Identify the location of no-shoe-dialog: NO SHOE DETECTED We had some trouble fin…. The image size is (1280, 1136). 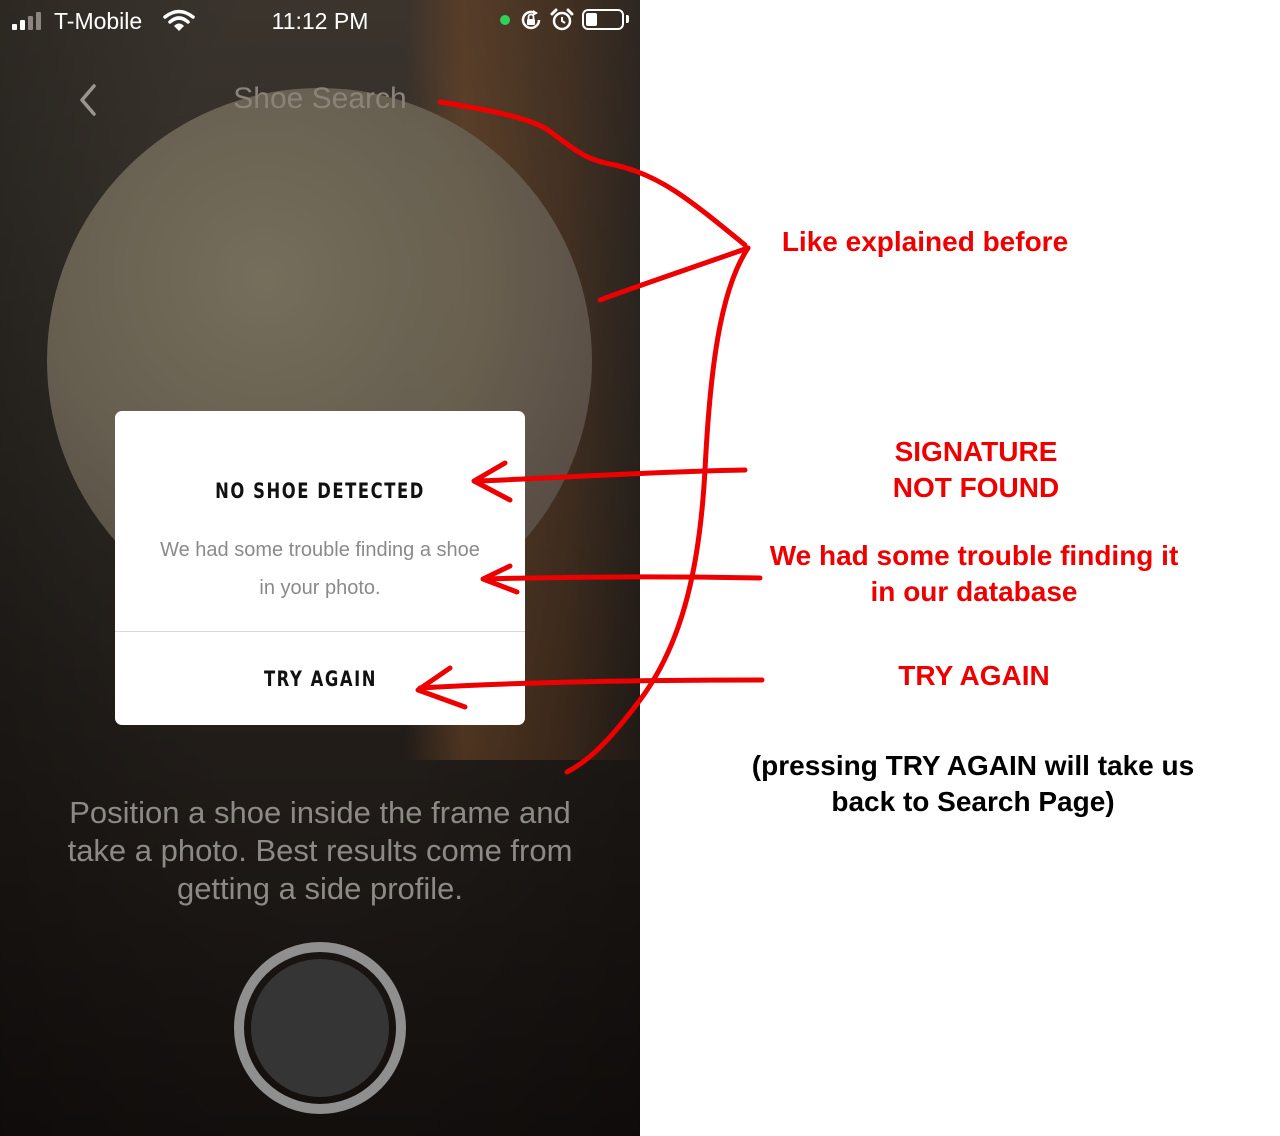
(320, 568).